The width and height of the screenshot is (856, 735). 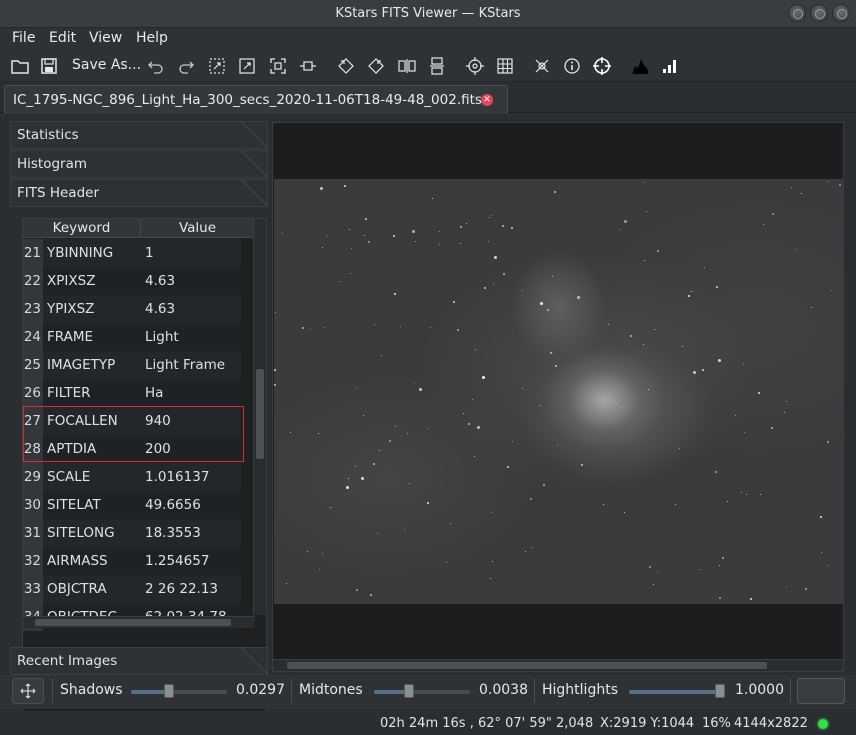 I want to click on image-horizontal-scrollbar, so click(x=558, y=665).